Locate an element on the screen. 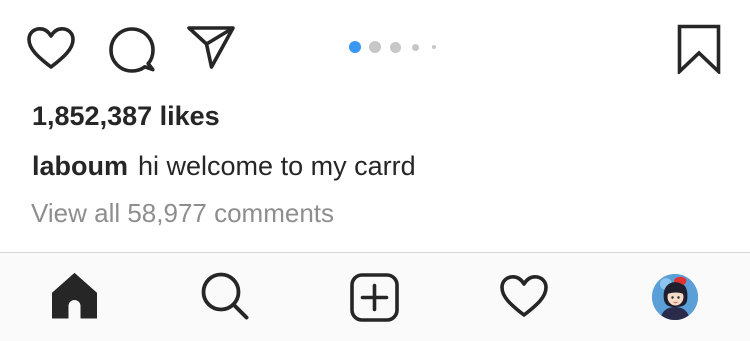  likes-count: 1,852,387 likes is located at coordinates (126, 116).